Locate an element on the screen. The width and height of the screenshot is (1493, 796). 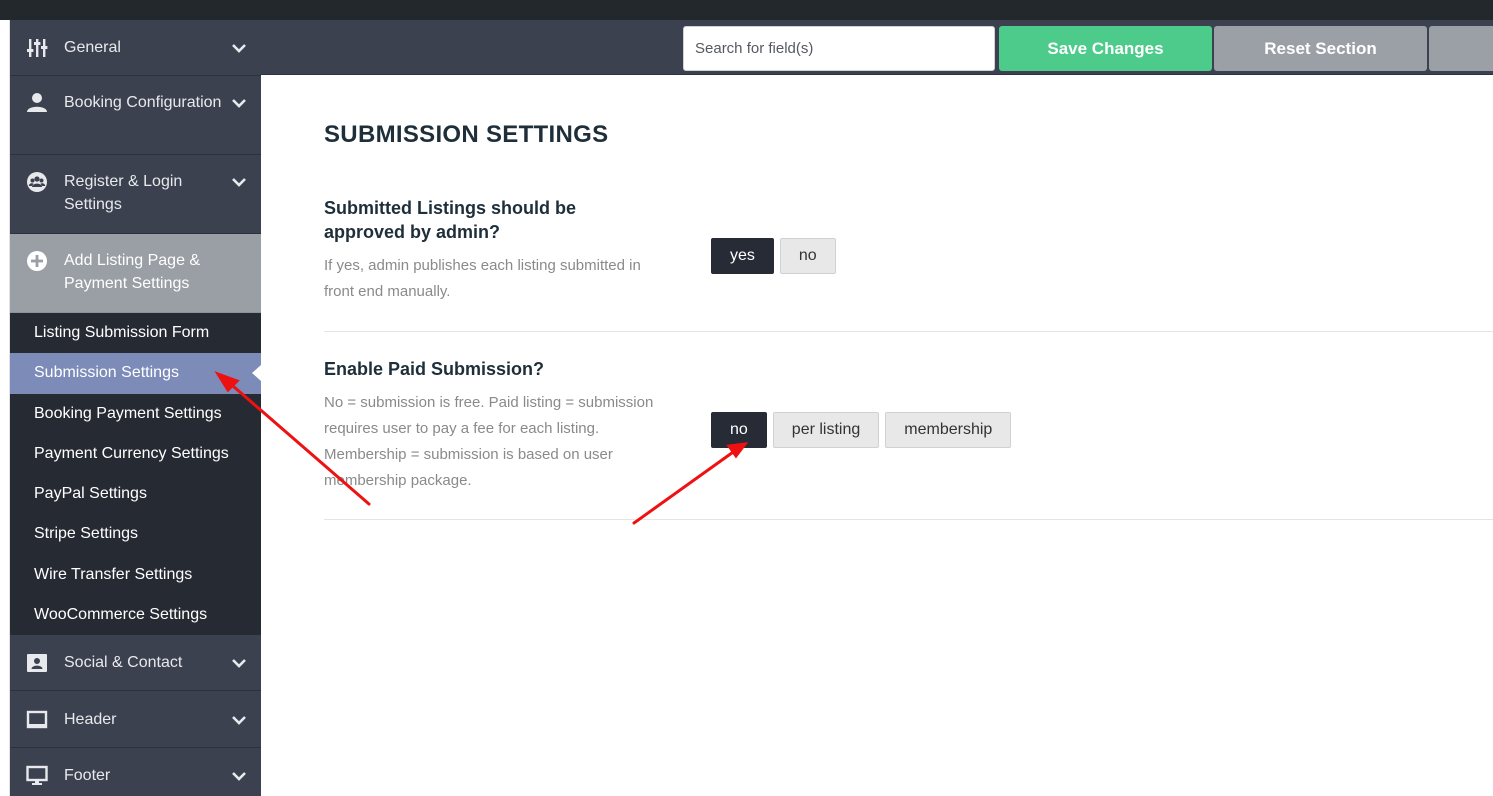
contact-card-icon is located at coordinates (37, 663).